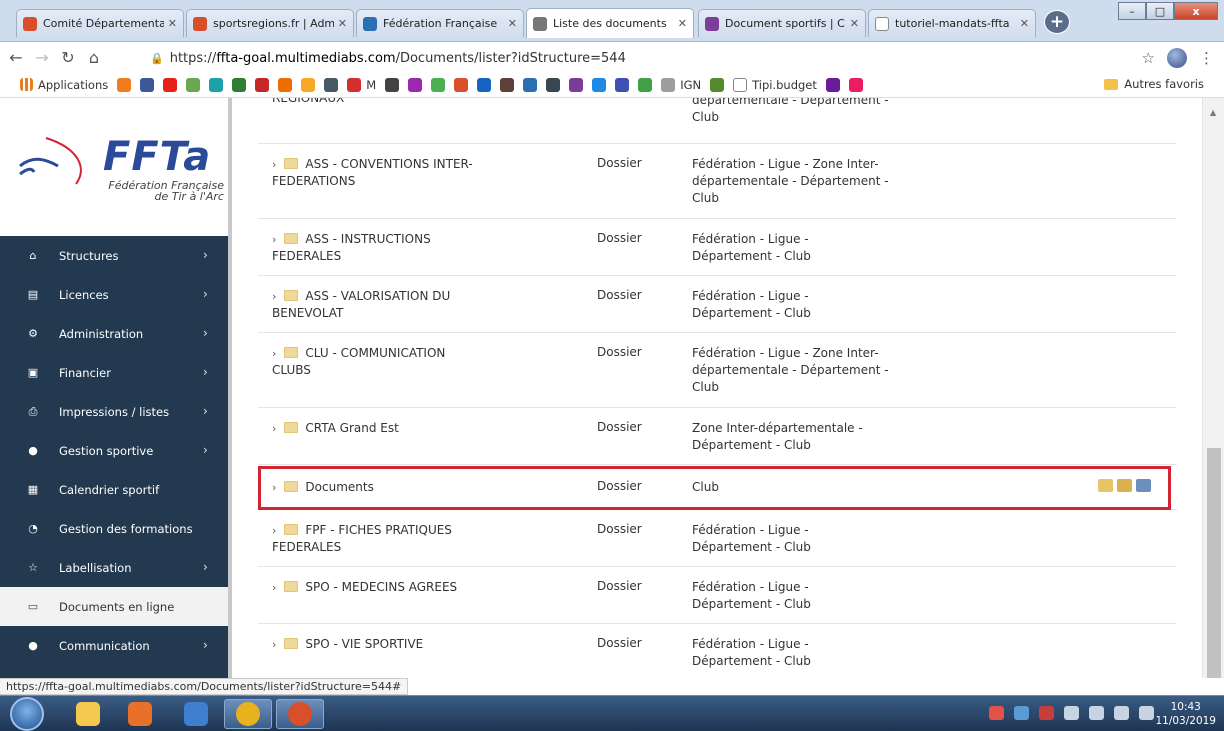 Image resolution: width=1224 pixels, height=731 pixels. I want to click on bookmark-item: Applications, so click(64, 85).